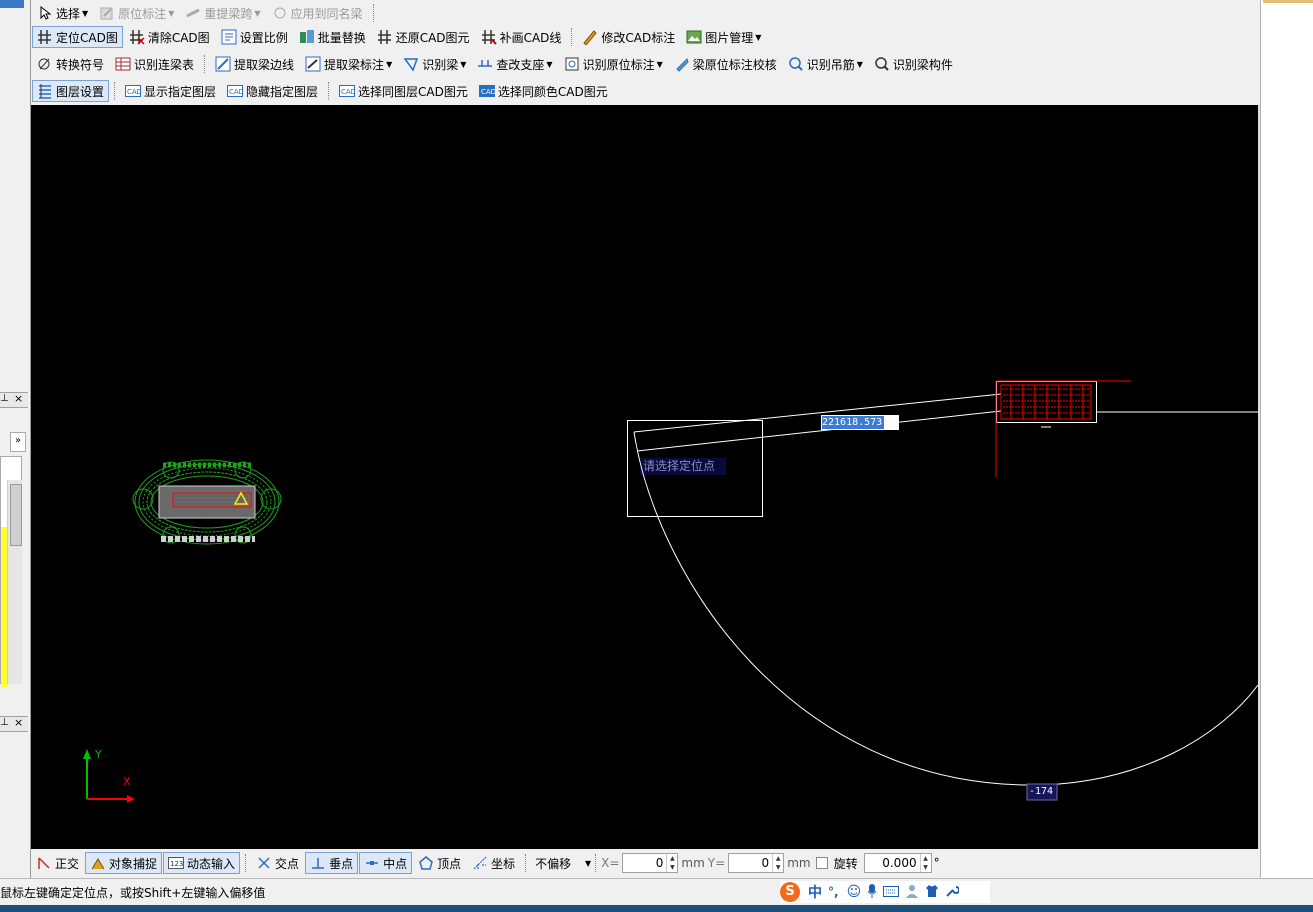  Describe the element at coordinates (628, 37) in the screenshot. I see `modify-cad-mark-button: 修改CAD标注` at that location.